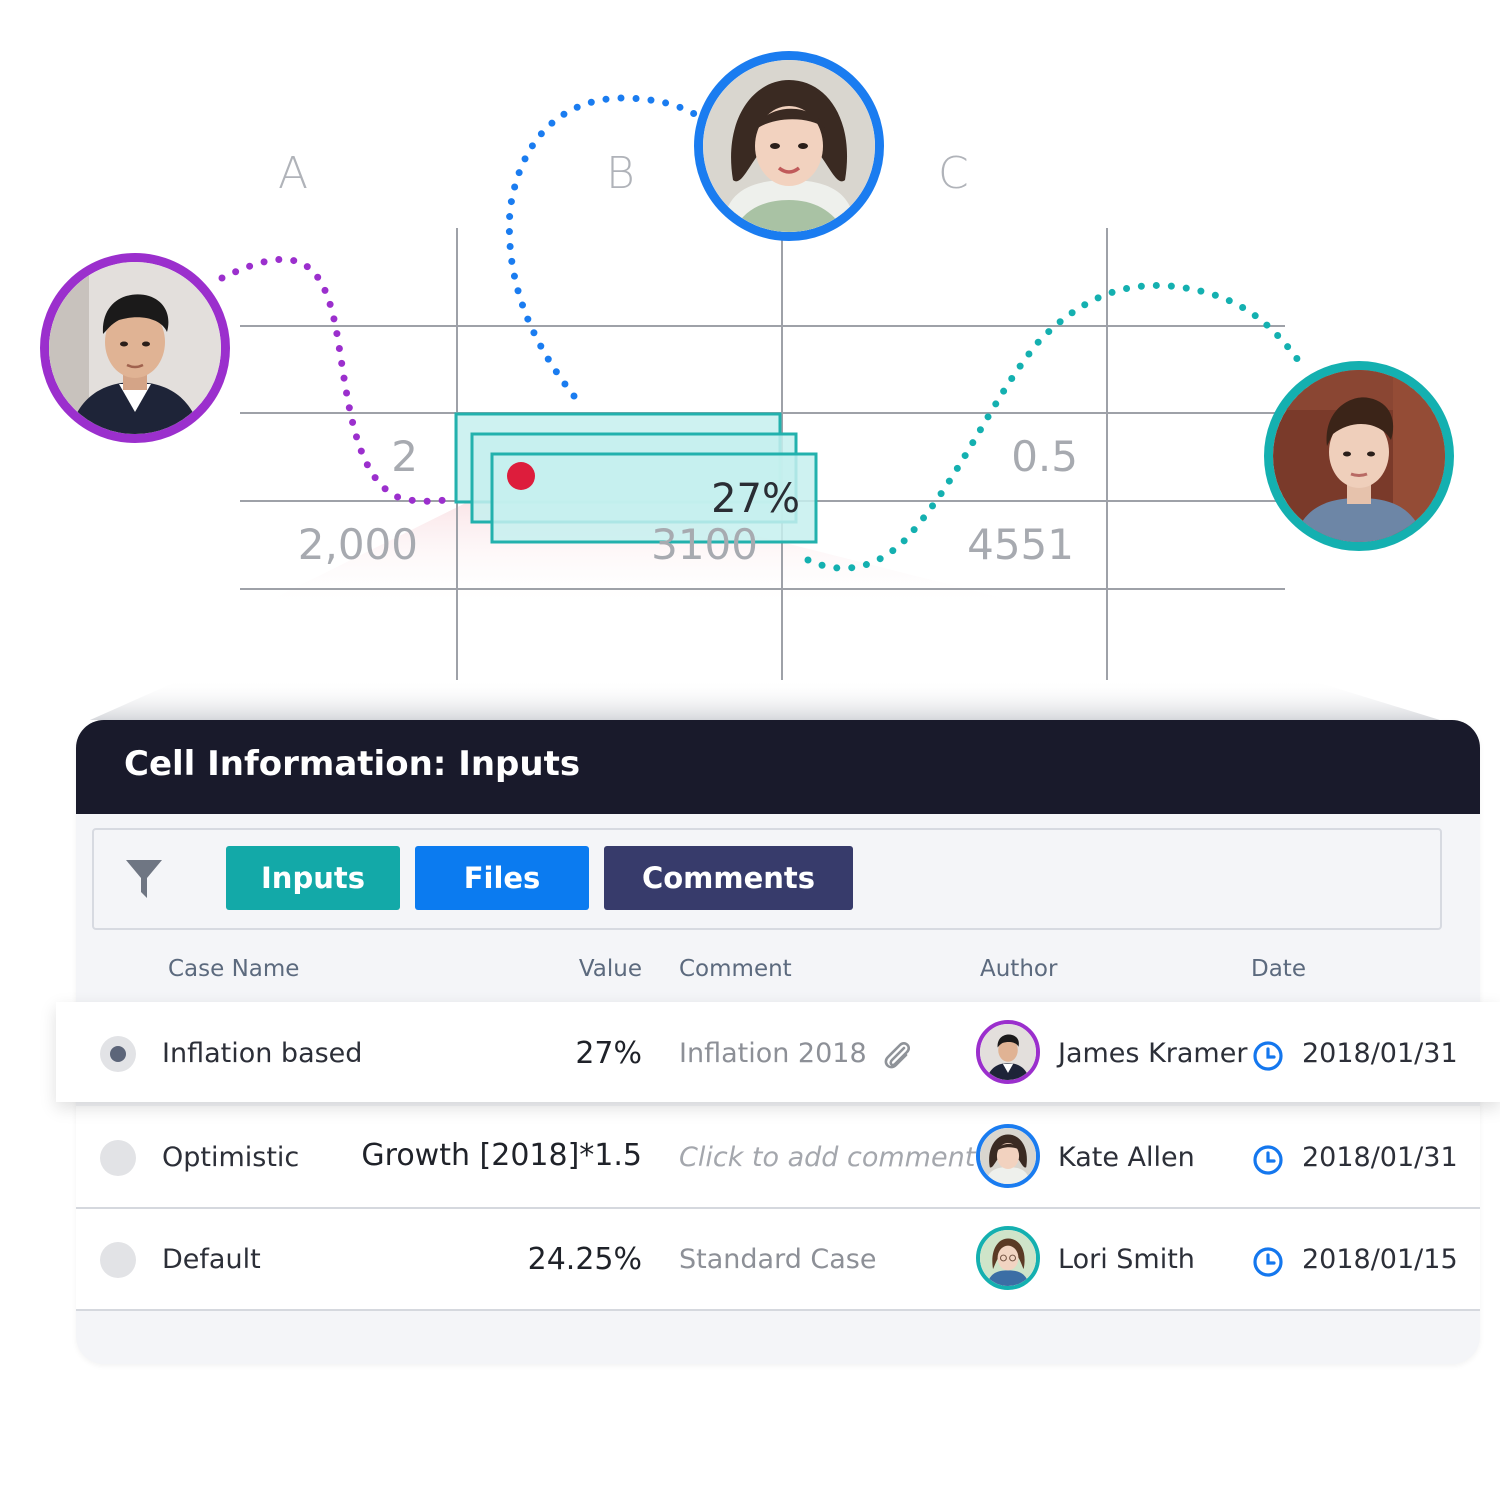  Describe the element at coordinates (502, 878) in the screenshot. I see `tab-files: Files` at that location.